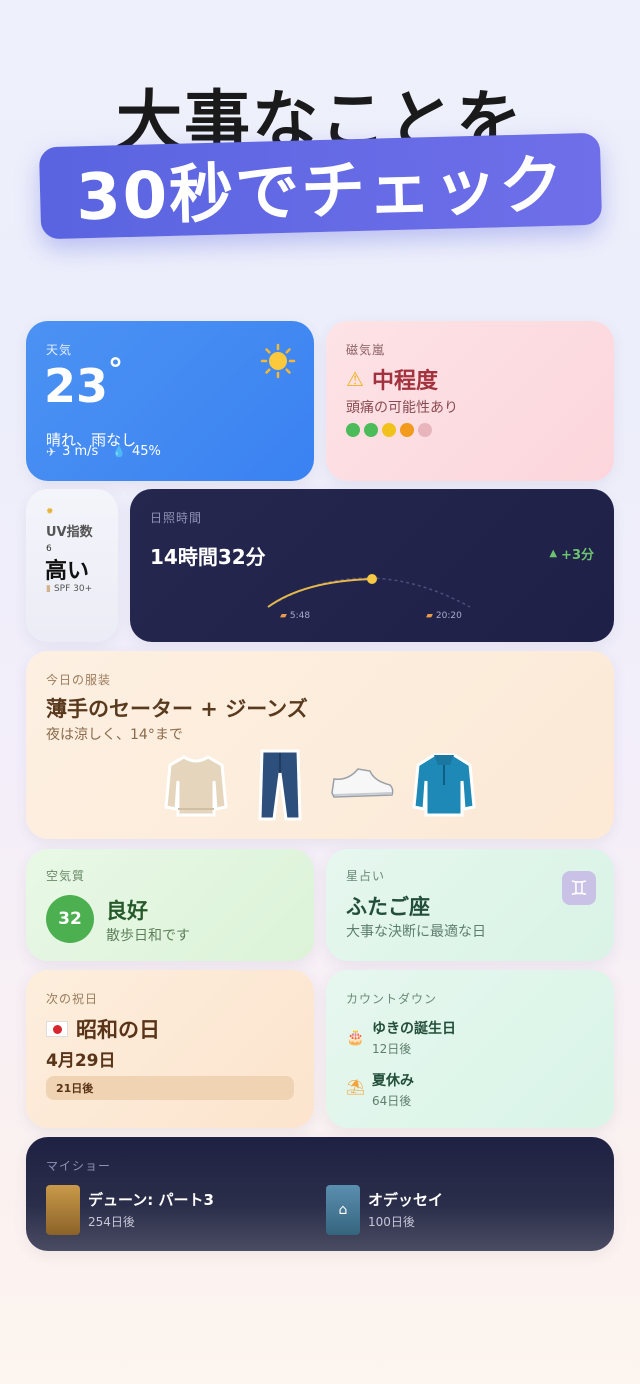  Describe the element at coordinates (151, 1200) in the screenshot. I see `show-title: デューン: パート3` at that location.